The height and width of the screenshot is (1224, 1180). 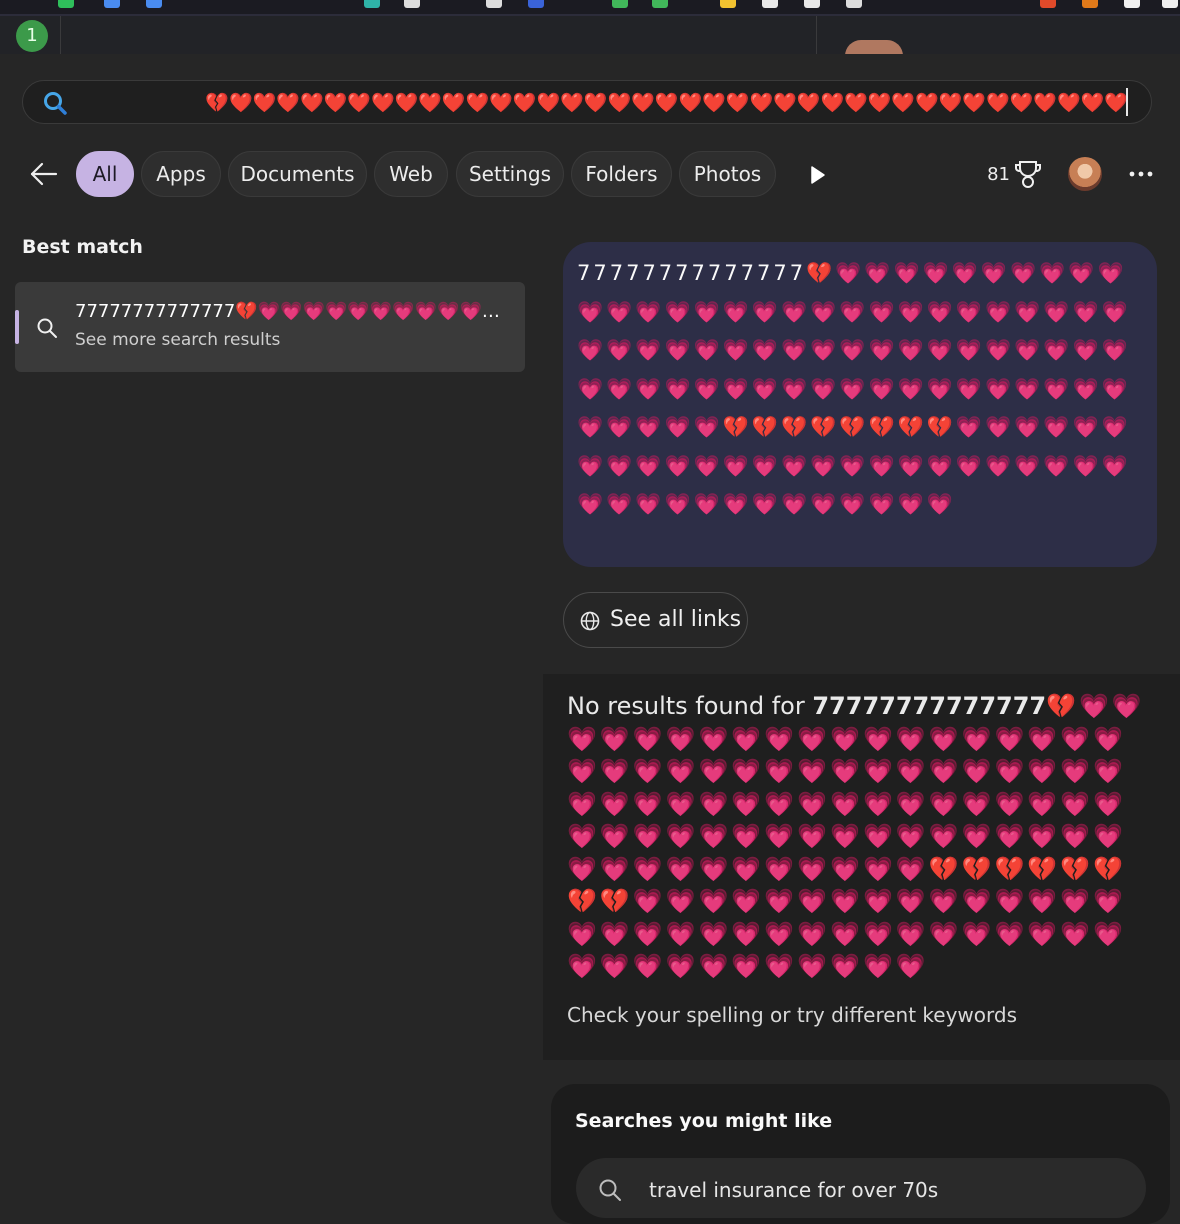 What do you see at coordinates (590, 7) in the screenshot?
I see `taskbar-icons` at bounding box center [590, 7].